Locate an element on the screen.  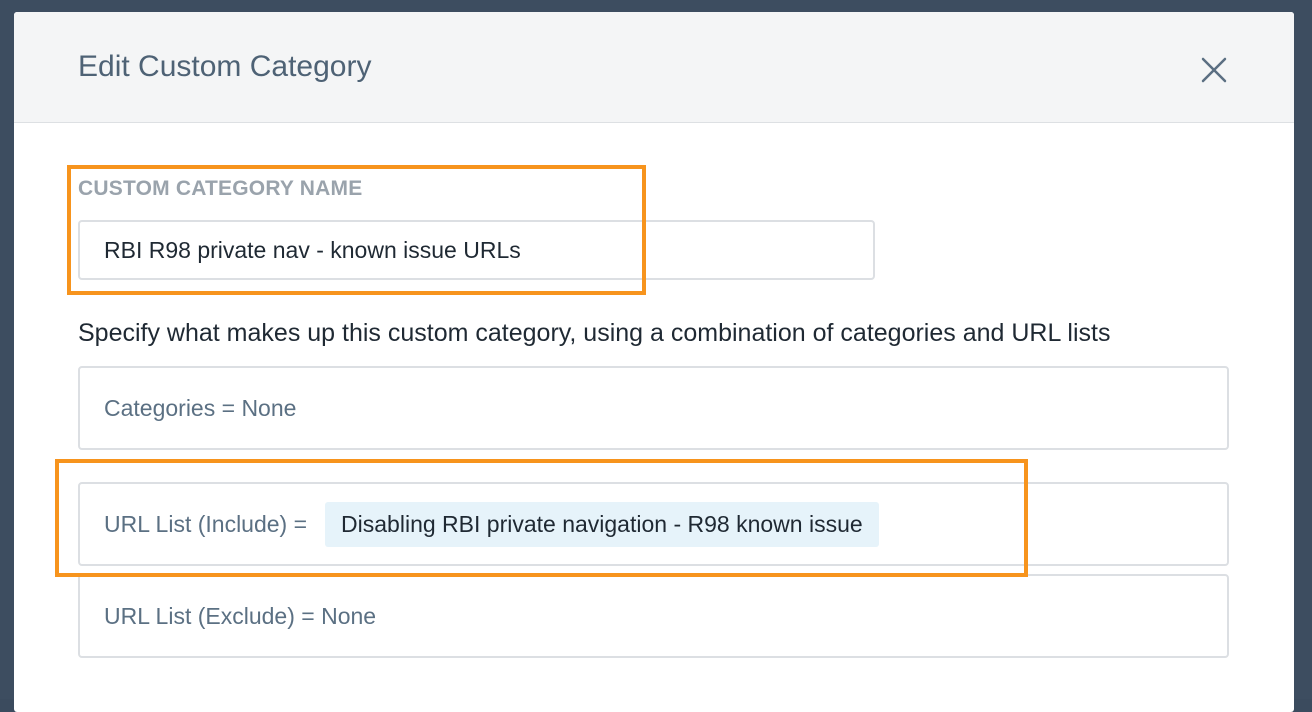
dialog-title: Edit Custom Category is located at coordinates (225, 66).